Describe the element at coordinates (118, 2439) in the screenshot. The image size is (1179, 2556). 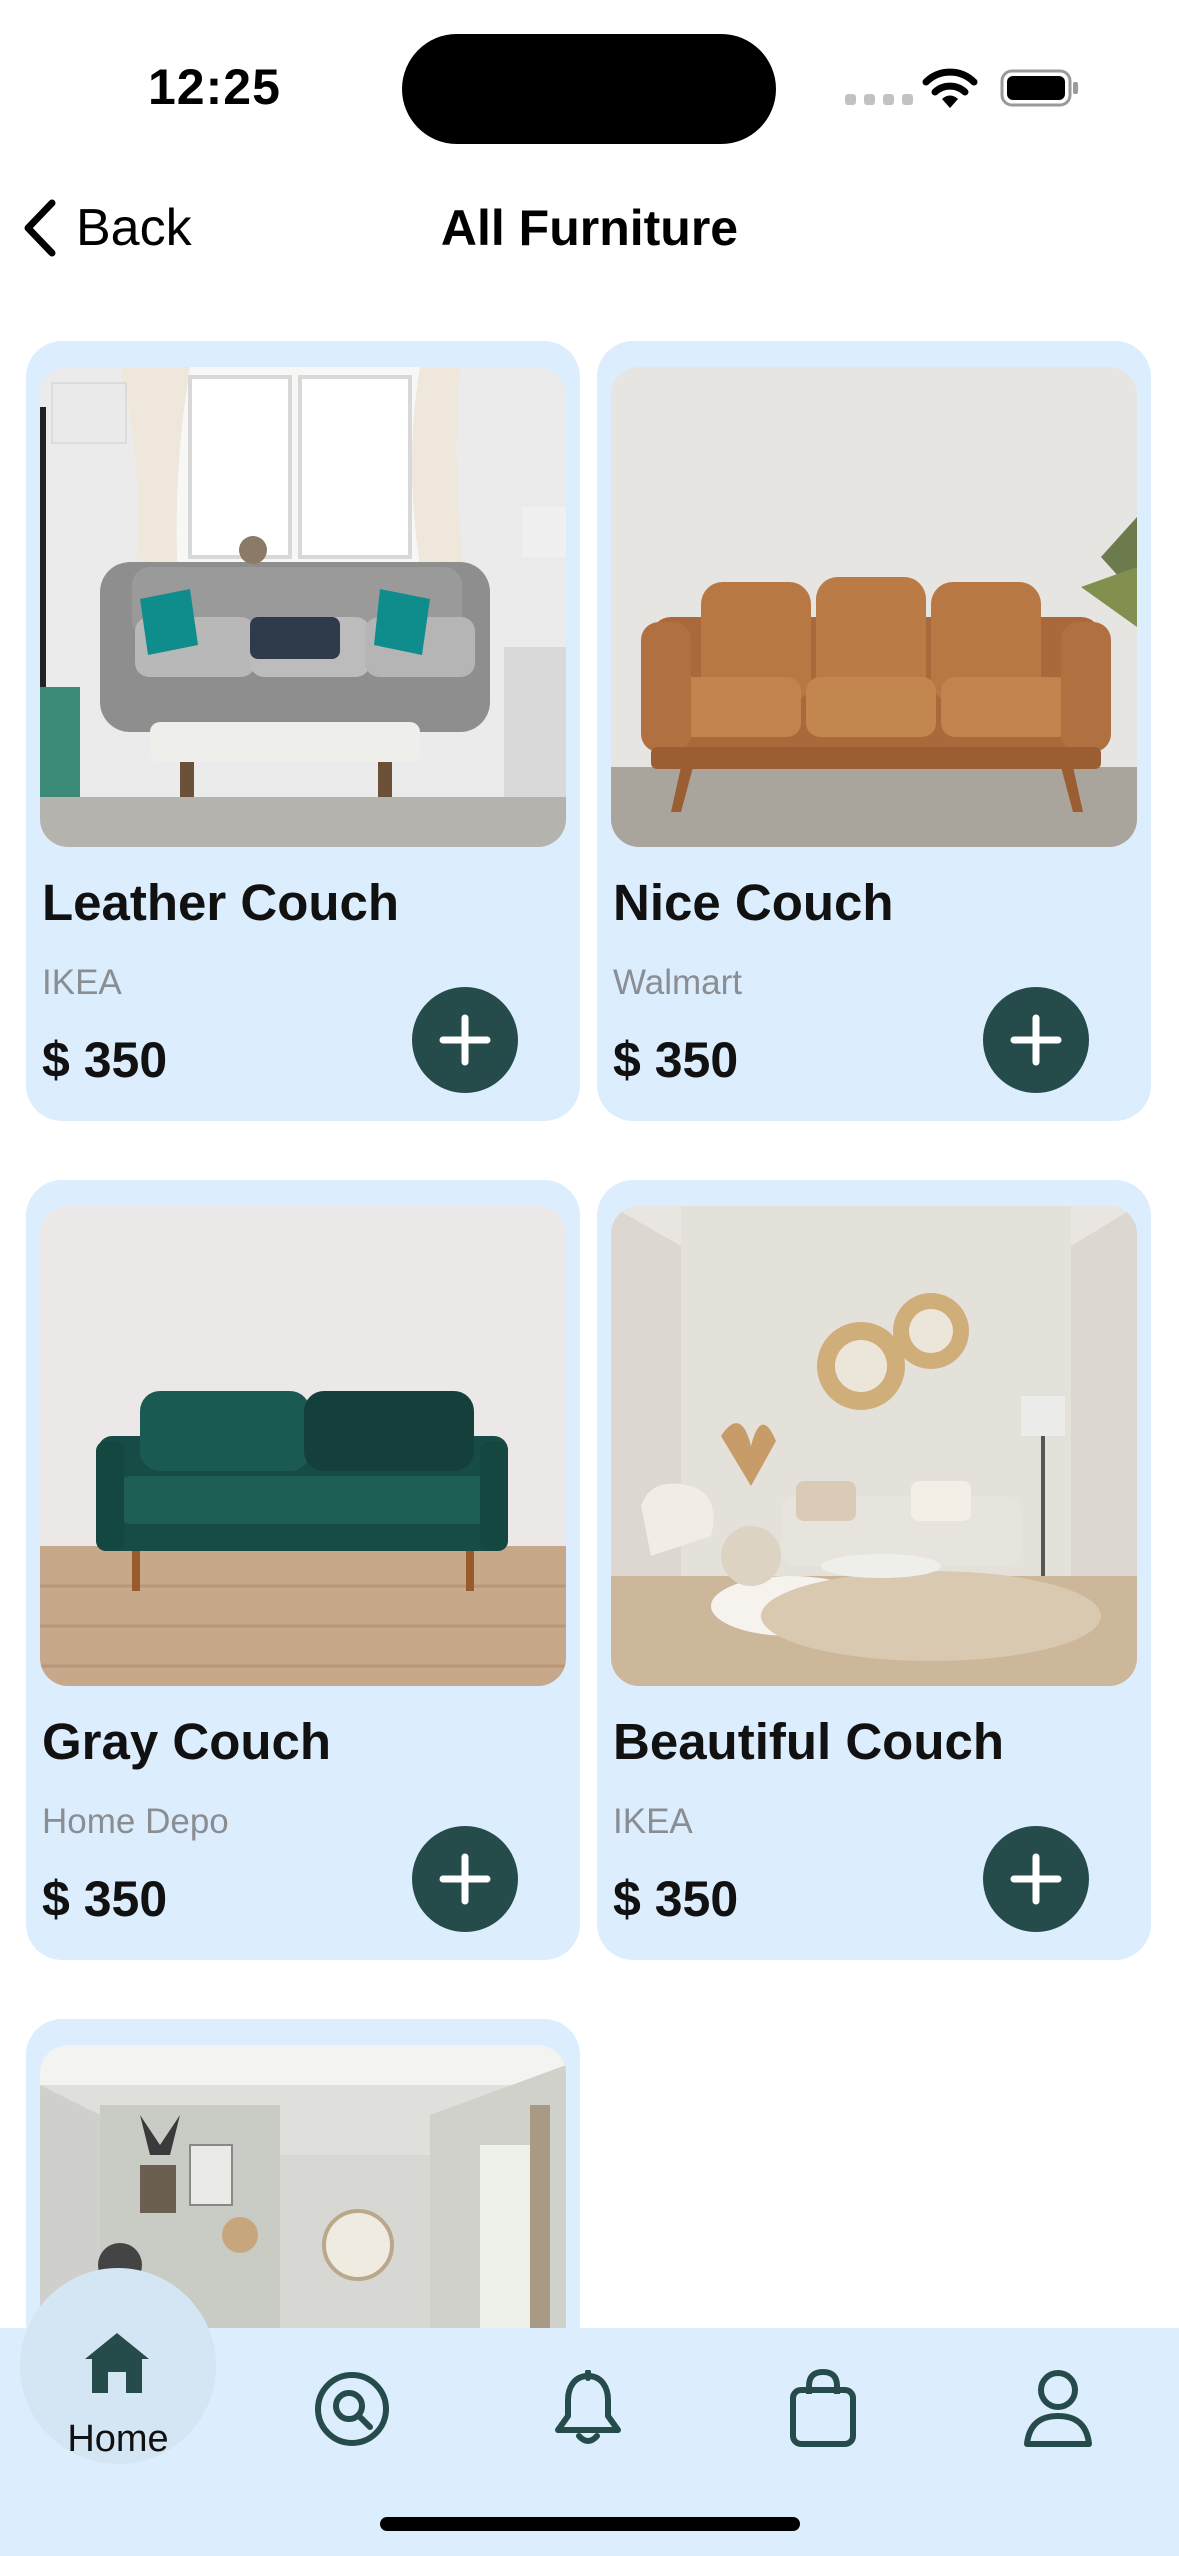
I see `tab-home-label: Home` at that location.